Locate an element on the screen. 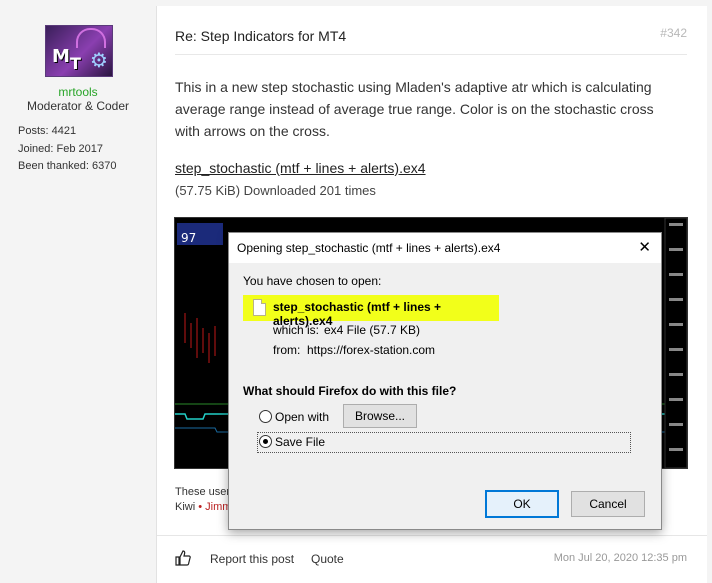 The height and width of the screenshot is (583, 712). from-label: from: is located at coordinates (287, 350).